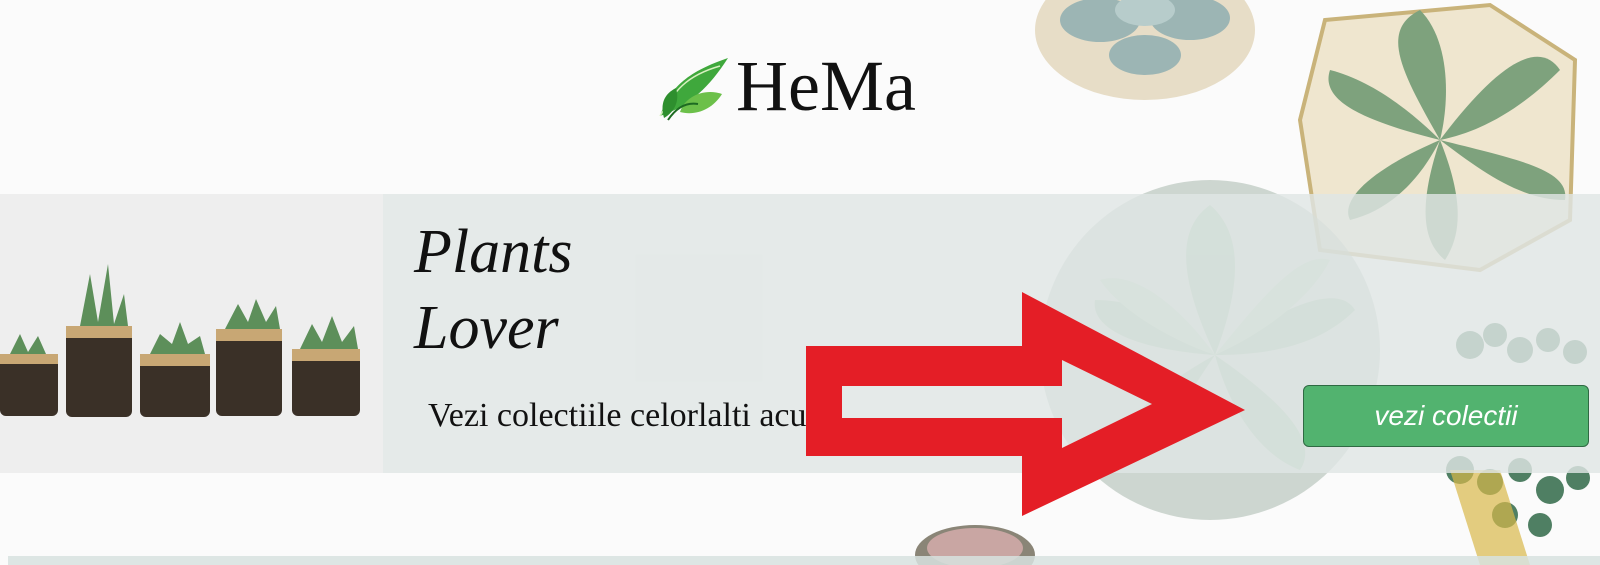  I want to click on banner-title: Plants Lover, so click(493, 290).